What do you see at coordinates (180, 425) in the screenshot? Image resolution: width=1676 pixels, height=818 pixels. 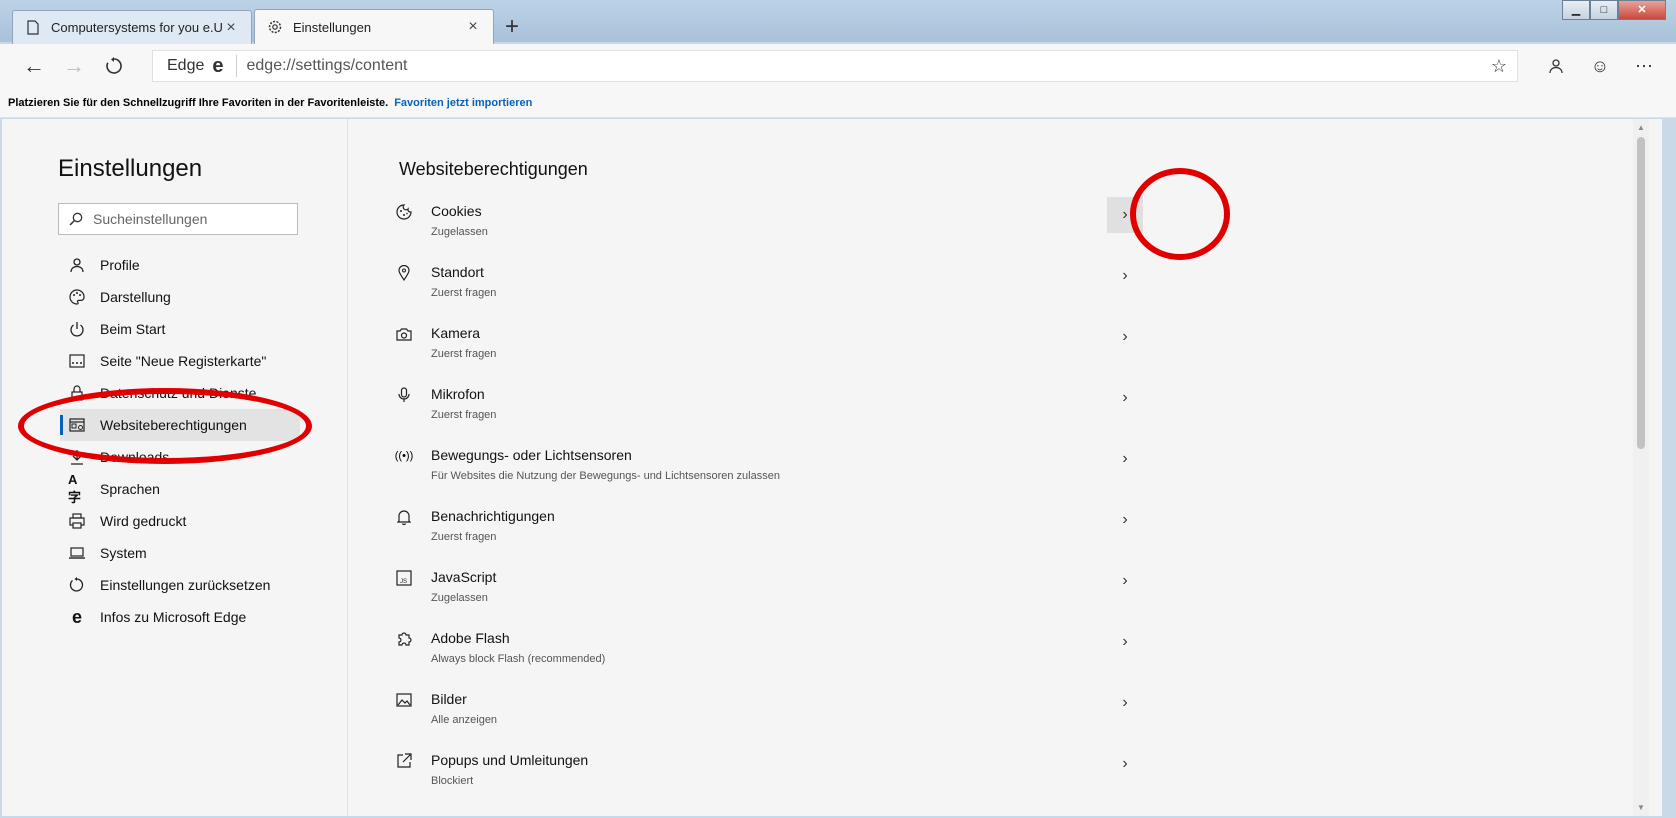 I see `sidebar-item-websiteberechtigungen: Websiteberechtigungen` at bounding box center [180, 425].